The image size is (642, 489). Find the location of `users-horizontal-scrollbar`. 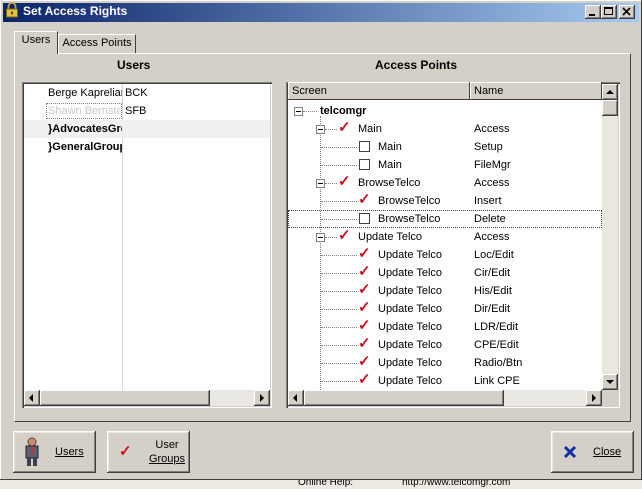

users-horizontal-scrollbar is located at coordinates (147, 398).